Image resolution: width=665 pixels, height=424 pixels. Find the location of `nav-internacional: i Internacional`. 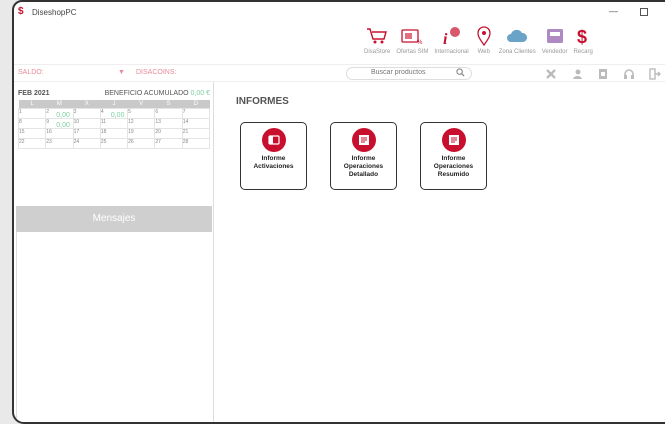

nav-internacional: i Internacional is located at coordinates (451, 44).